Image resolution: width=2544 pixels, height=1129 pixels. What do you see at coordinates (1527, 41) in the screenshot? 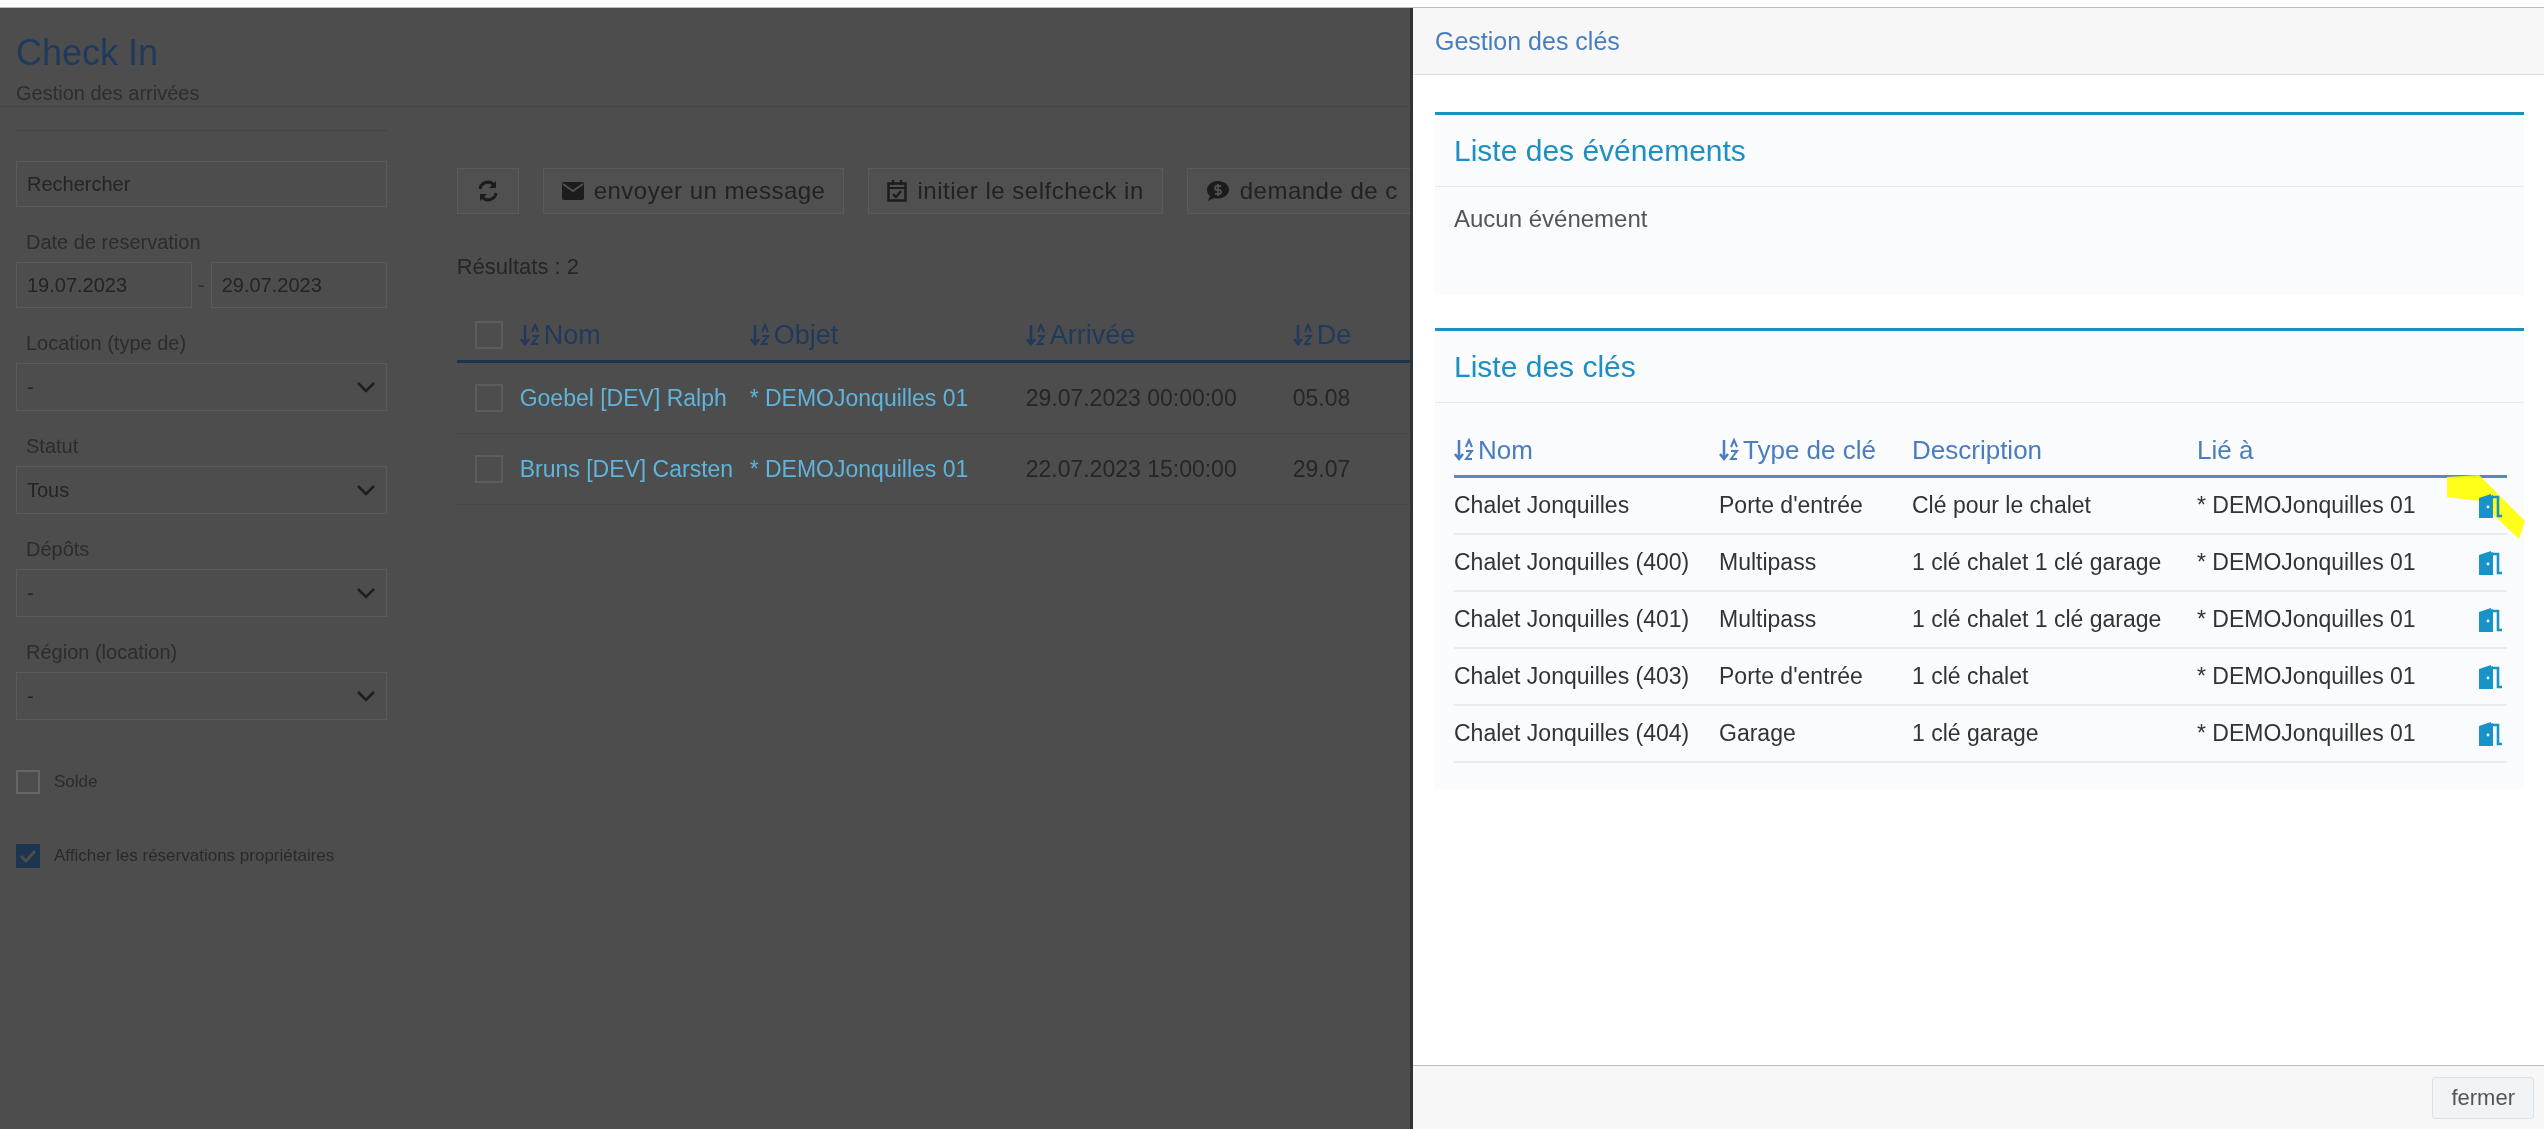
I see `dialog-title: Gestion des clés` at bounding box center [1527, 41].